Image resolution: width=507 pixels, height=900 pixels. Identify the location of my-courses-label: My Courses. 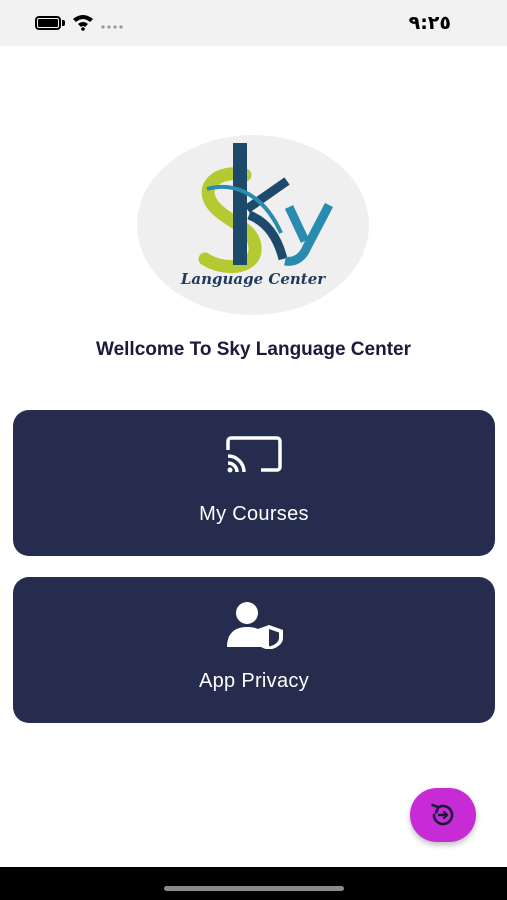
(254, 514).